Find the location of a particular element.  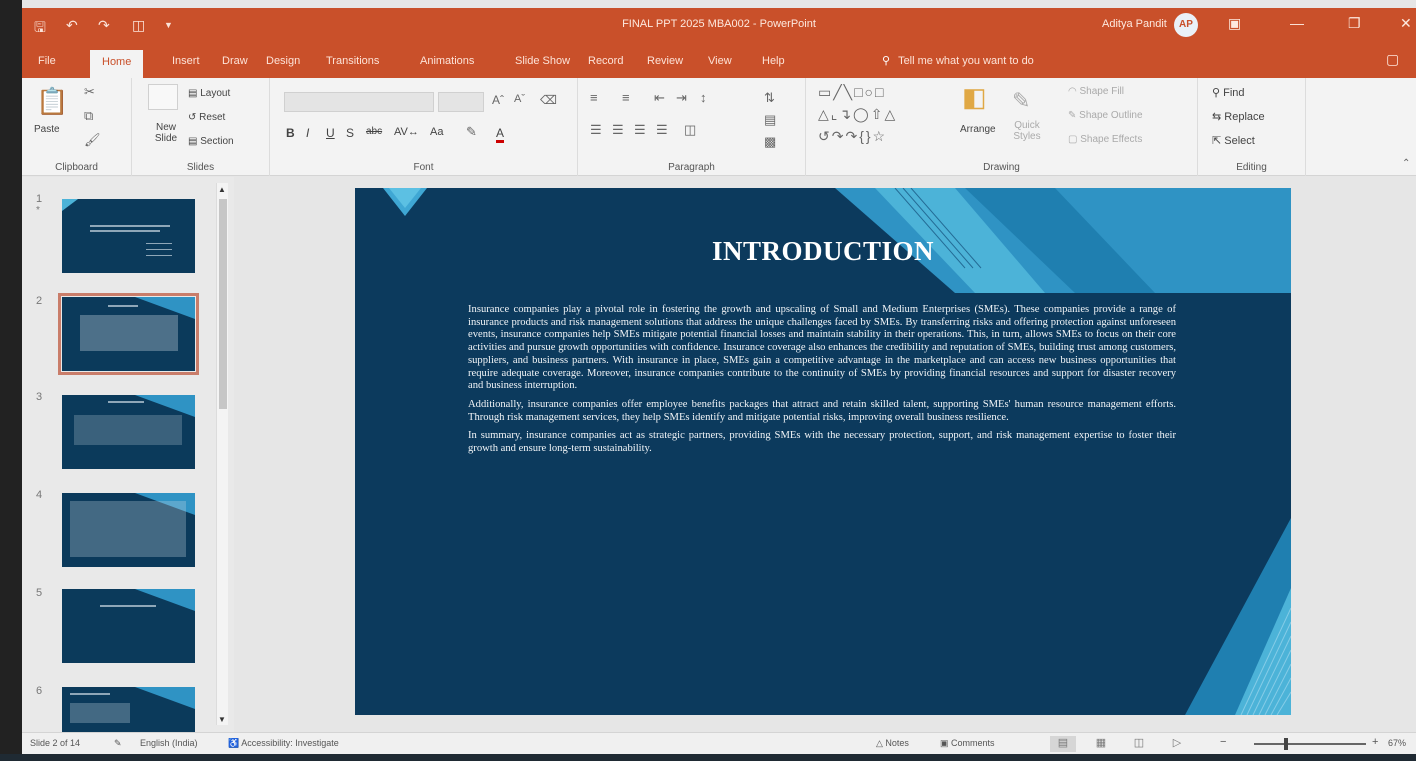

find-button: ⚲ Find is located at coordinates (1228, 92).